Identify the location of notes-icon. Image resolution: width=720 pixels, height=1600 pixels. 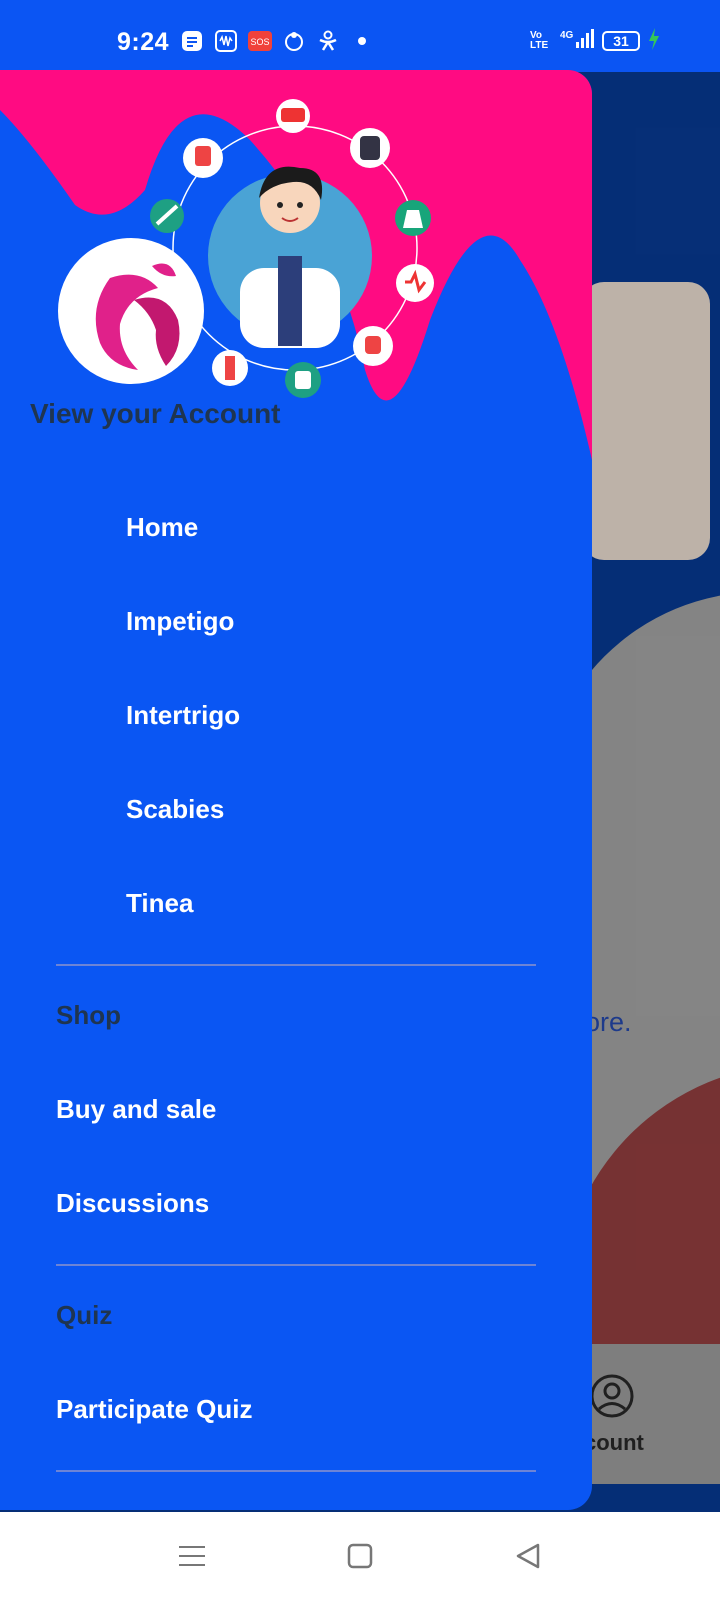
(192, 41).